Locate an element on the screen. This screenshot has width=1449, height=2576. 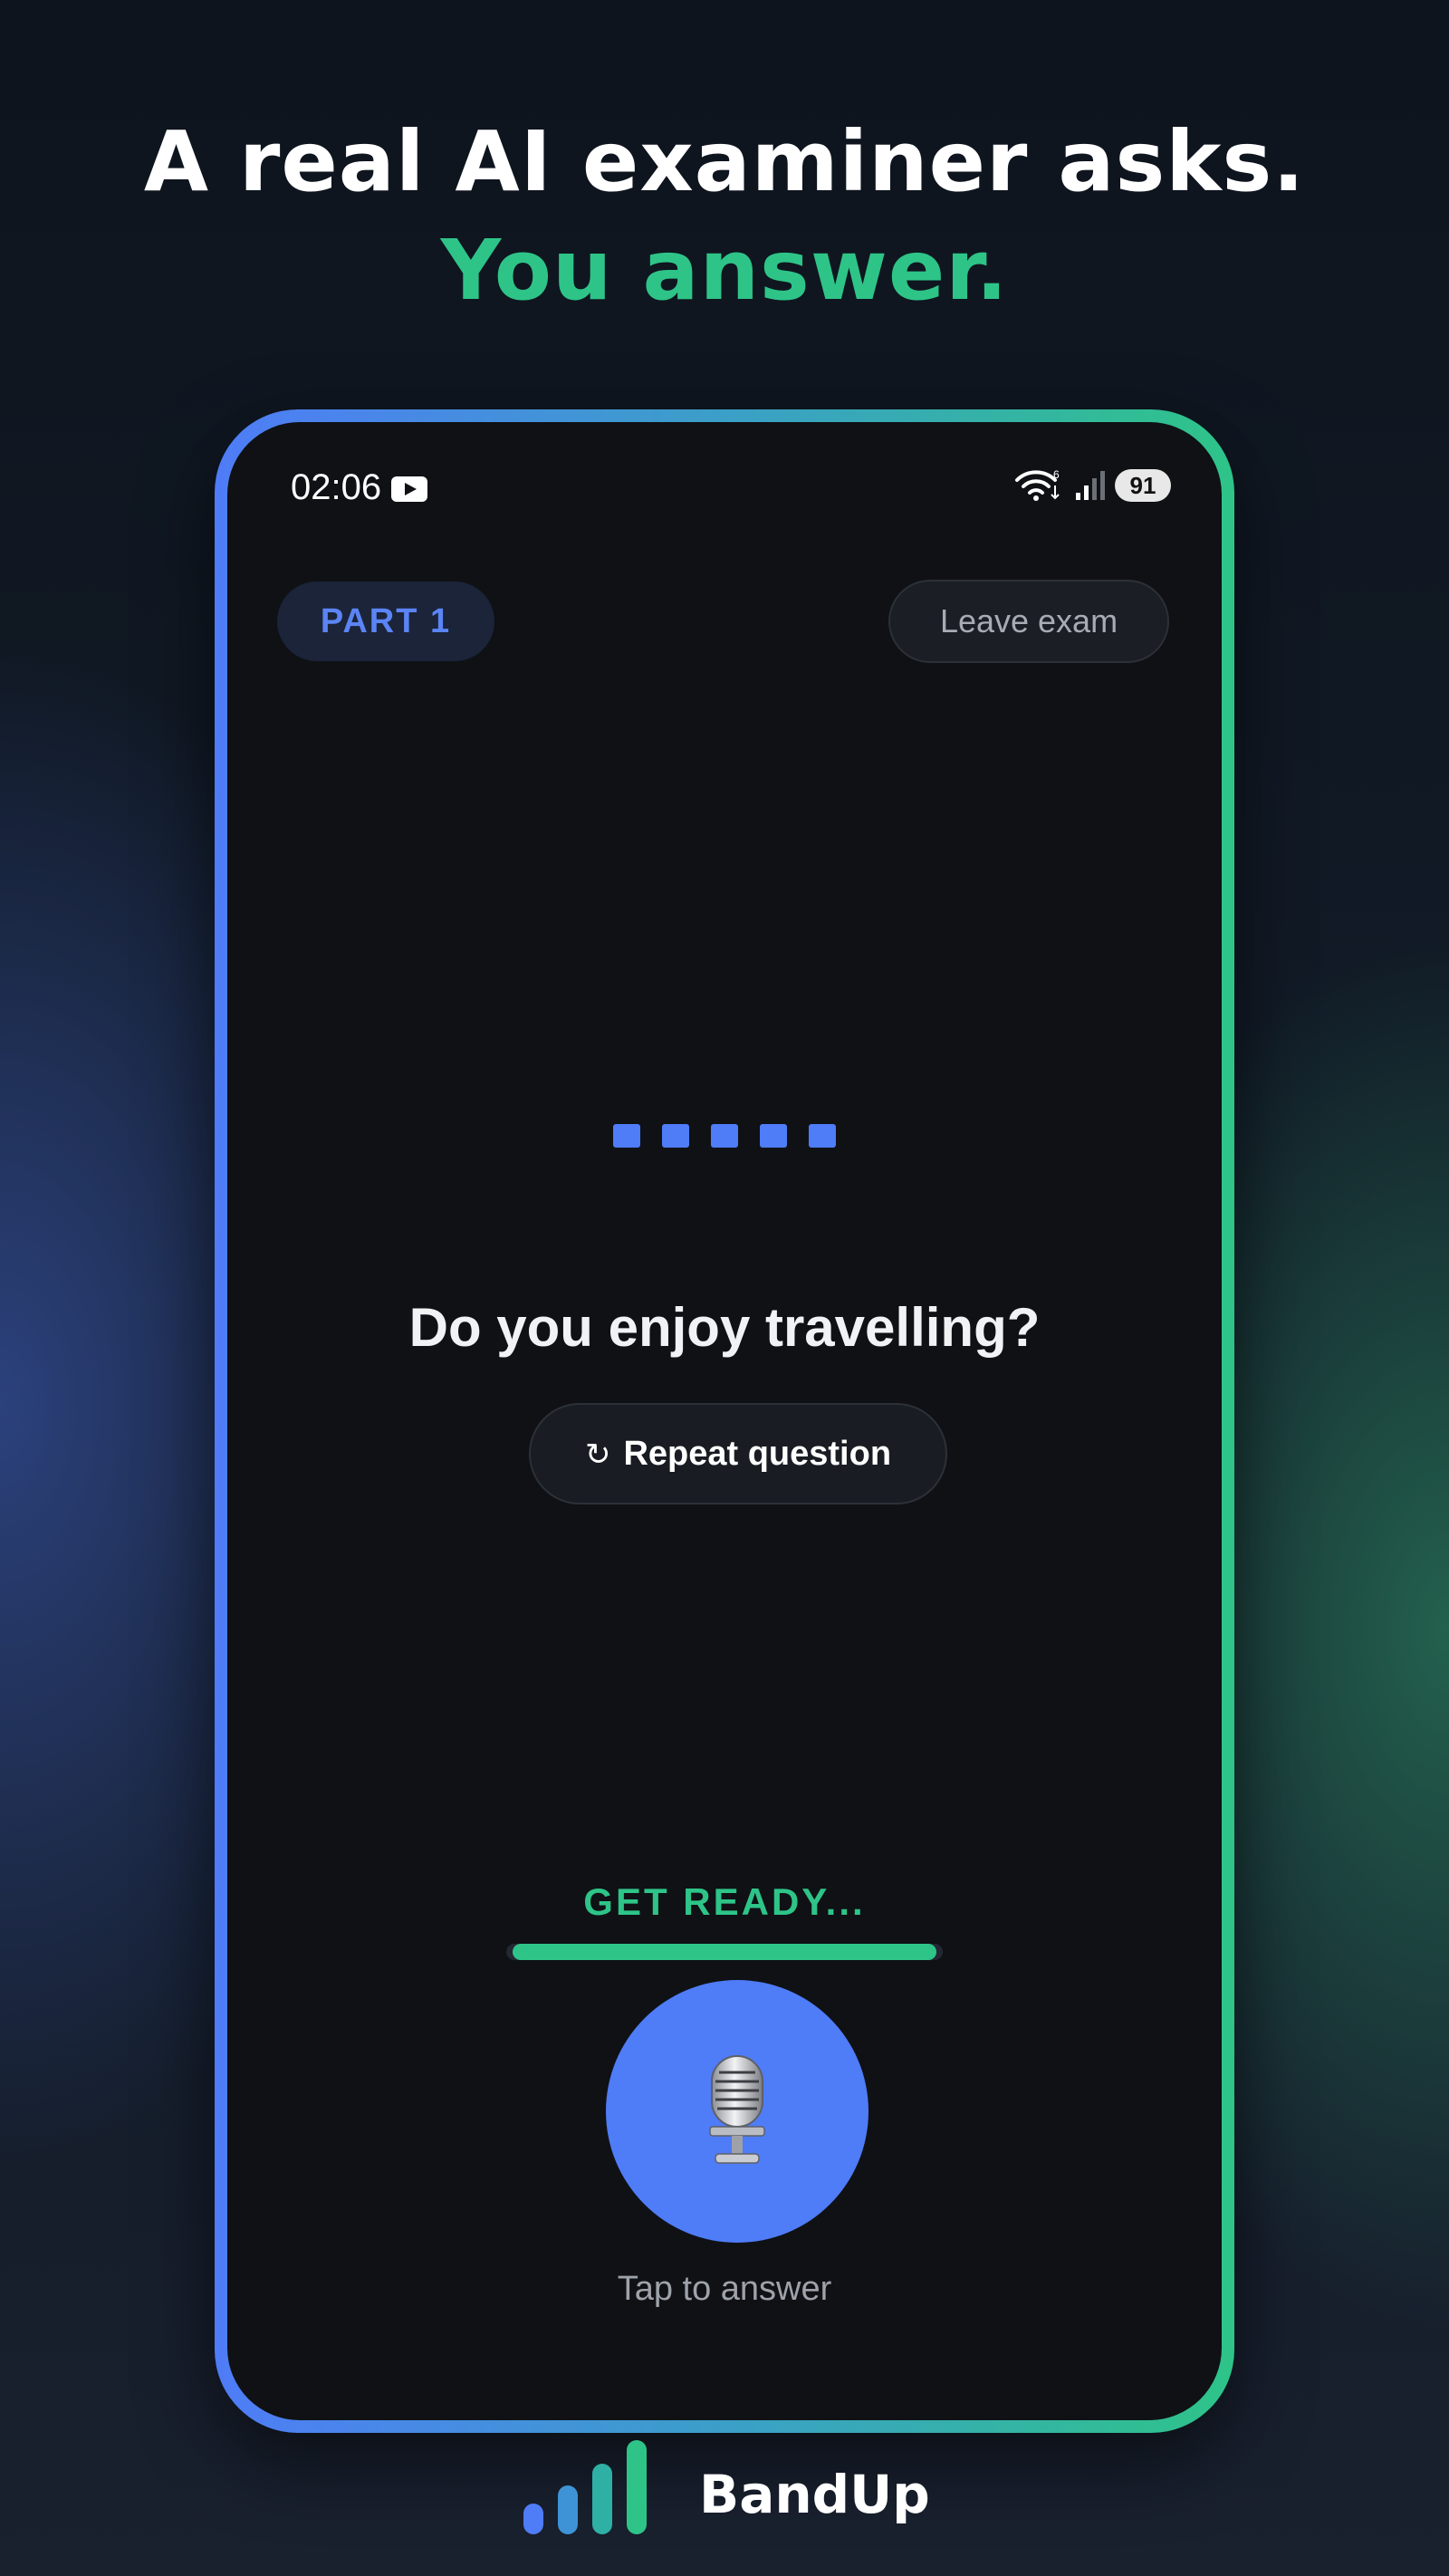
countdown-progress-bar is located at coordinates (724, 1952).